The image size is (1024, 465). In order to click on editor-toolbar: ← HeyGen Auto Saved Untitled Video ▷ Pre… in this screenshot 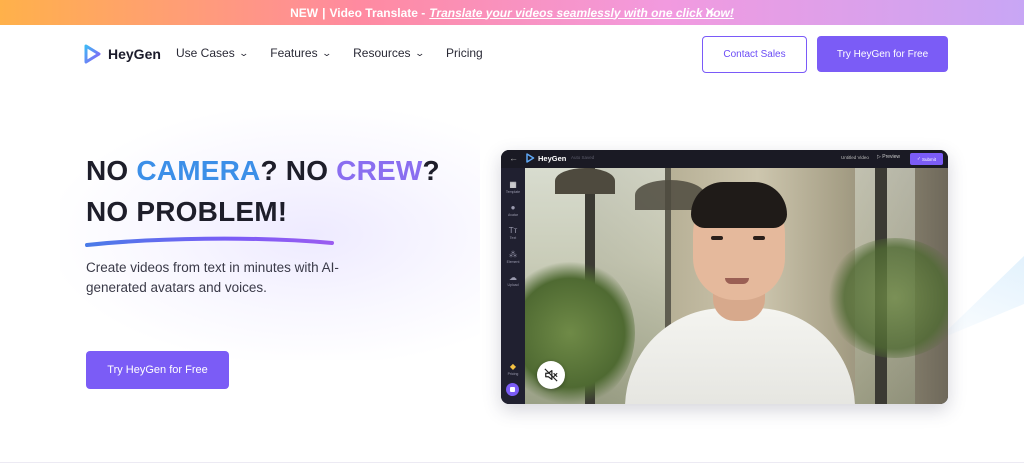, I will do `click(724, 159)`.